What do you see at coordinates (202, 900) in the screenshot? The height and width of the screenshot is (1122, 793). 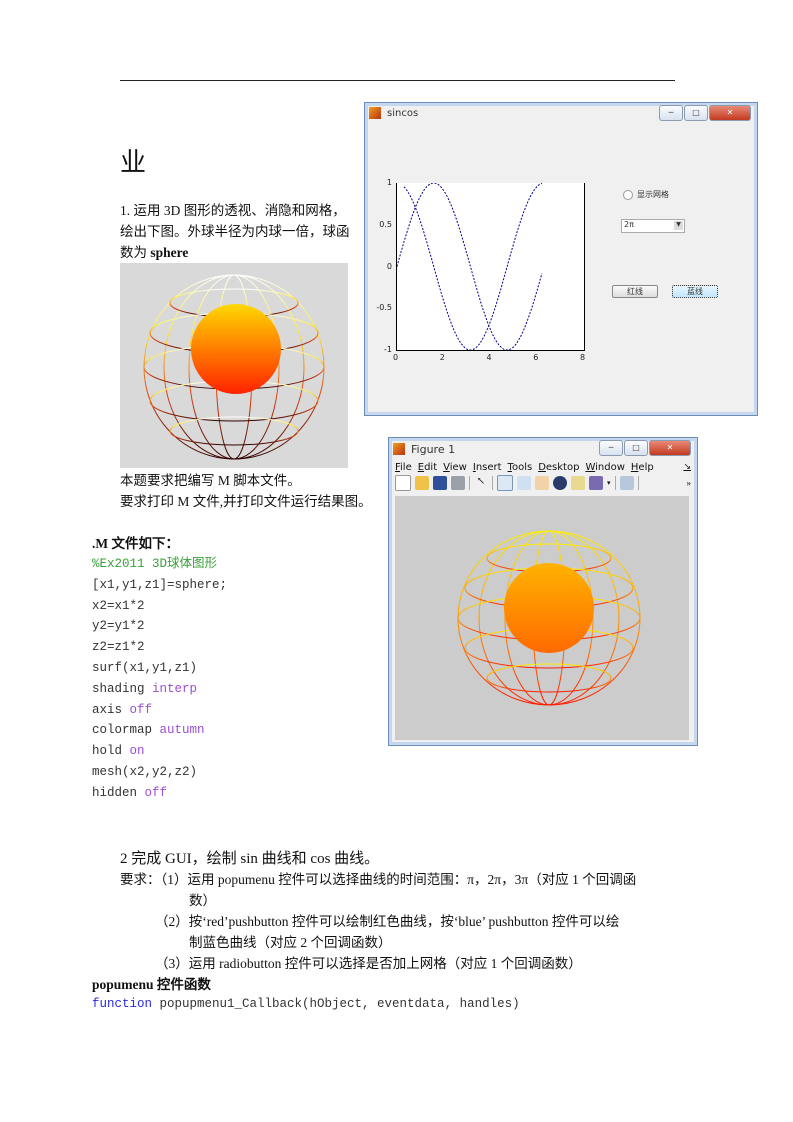 I see `task2-requirement-1-cont: 数）` at bounding box center [202, 900].